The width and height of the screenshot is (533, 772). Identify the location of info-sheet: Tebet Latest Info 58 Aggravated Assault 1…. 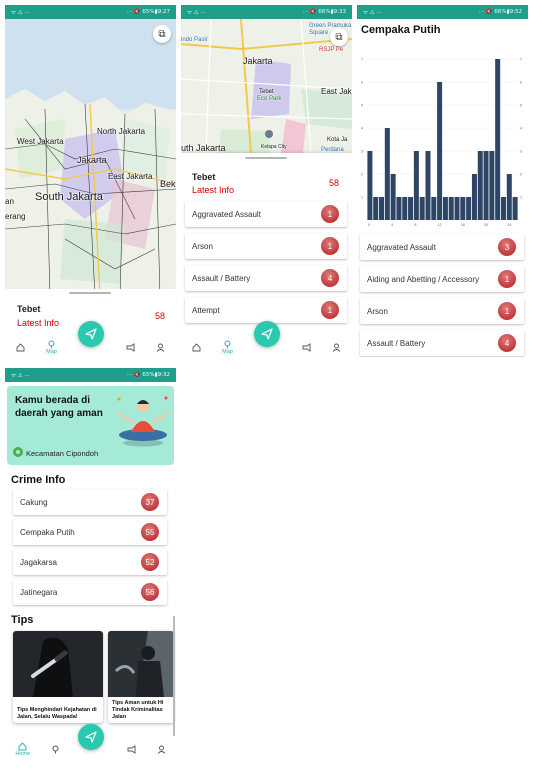
(266, 245).